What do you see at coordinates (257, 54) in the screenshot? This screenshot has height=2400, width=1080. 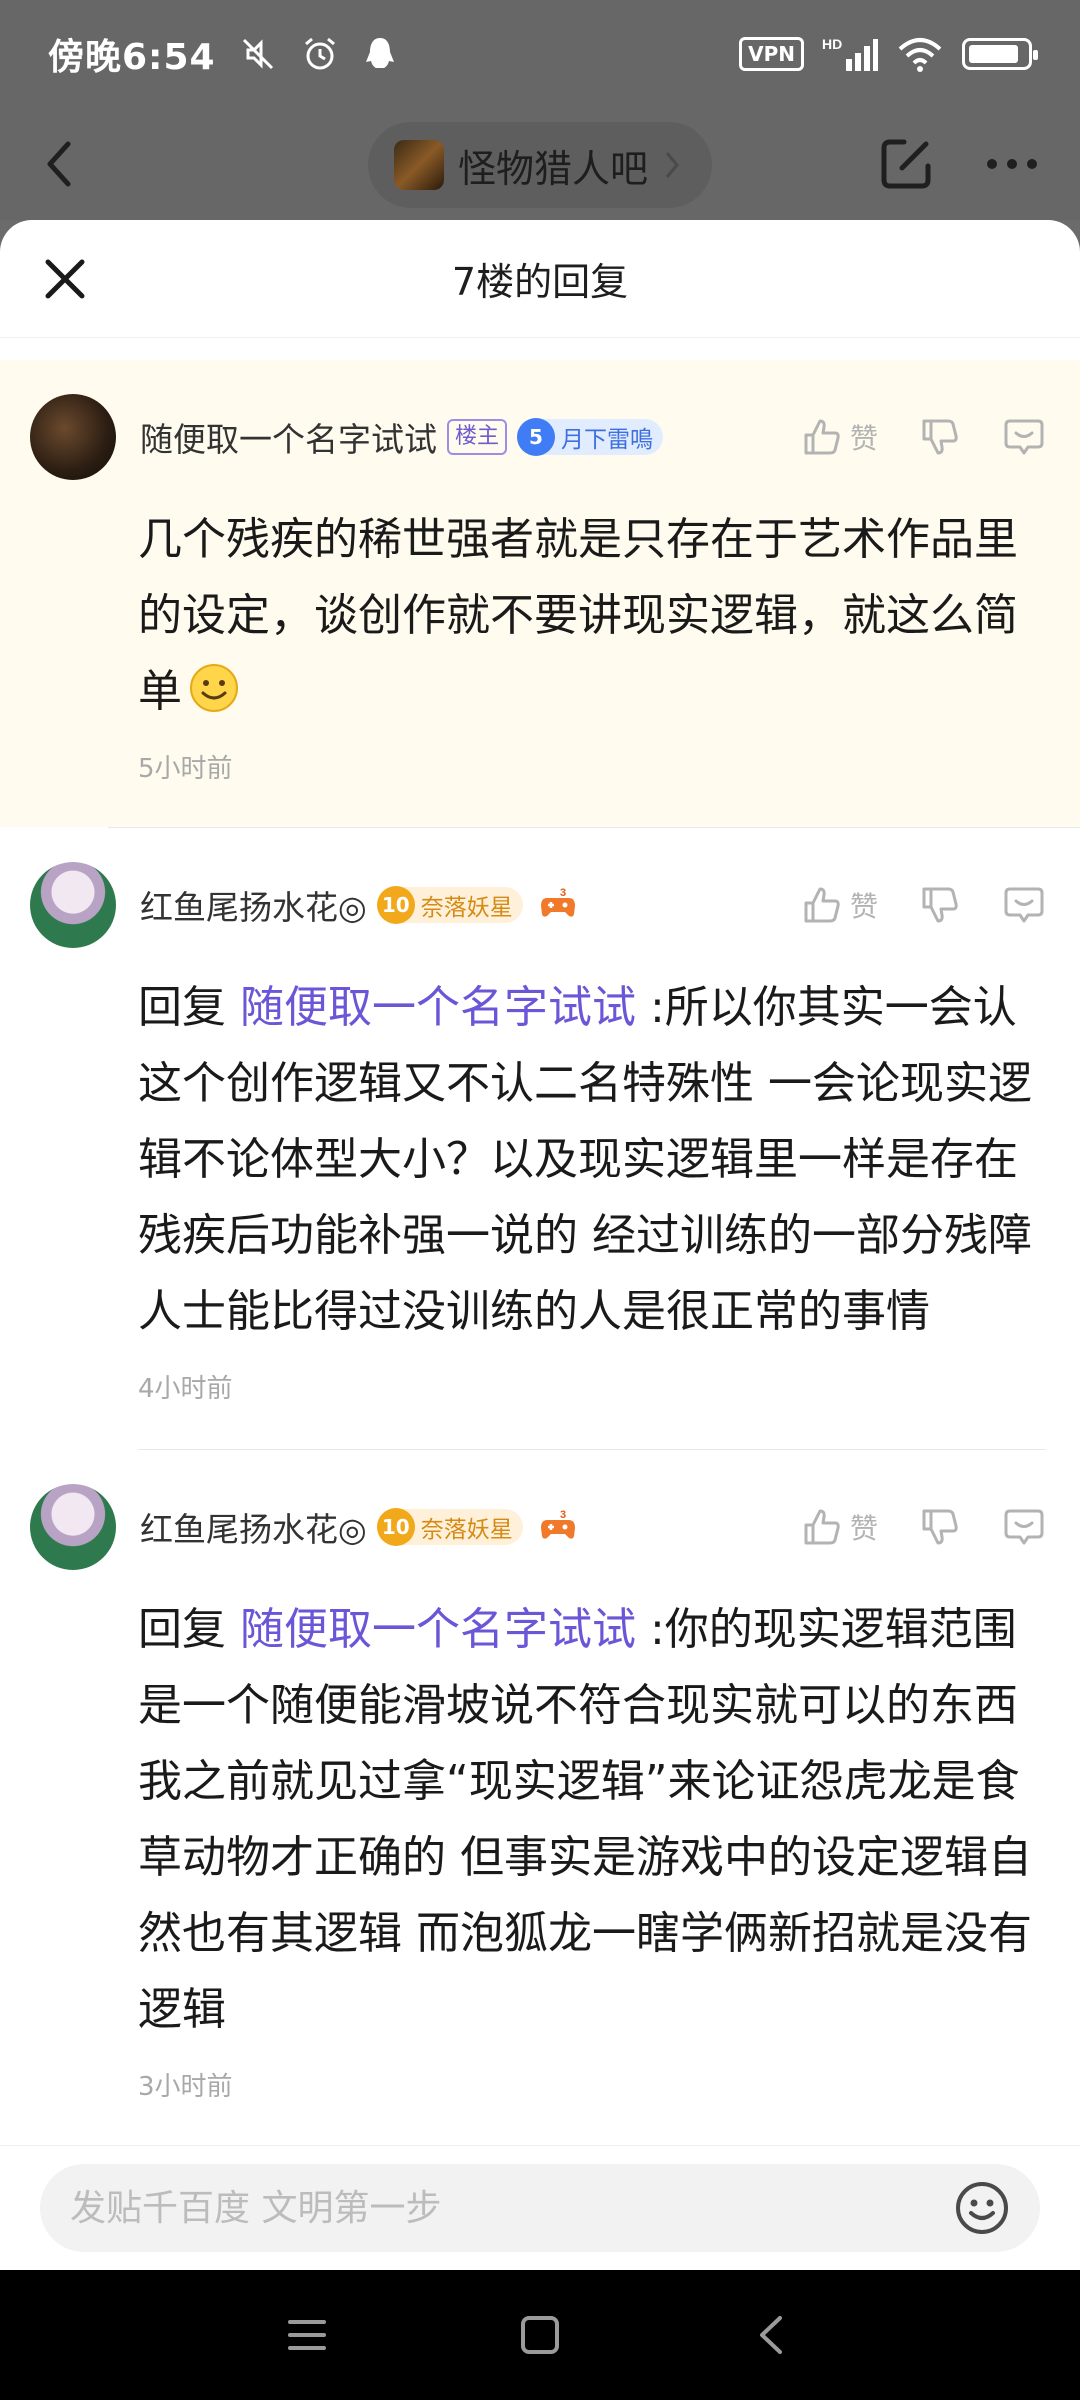 I see `mute-icon` at bounding box center [257, 54].